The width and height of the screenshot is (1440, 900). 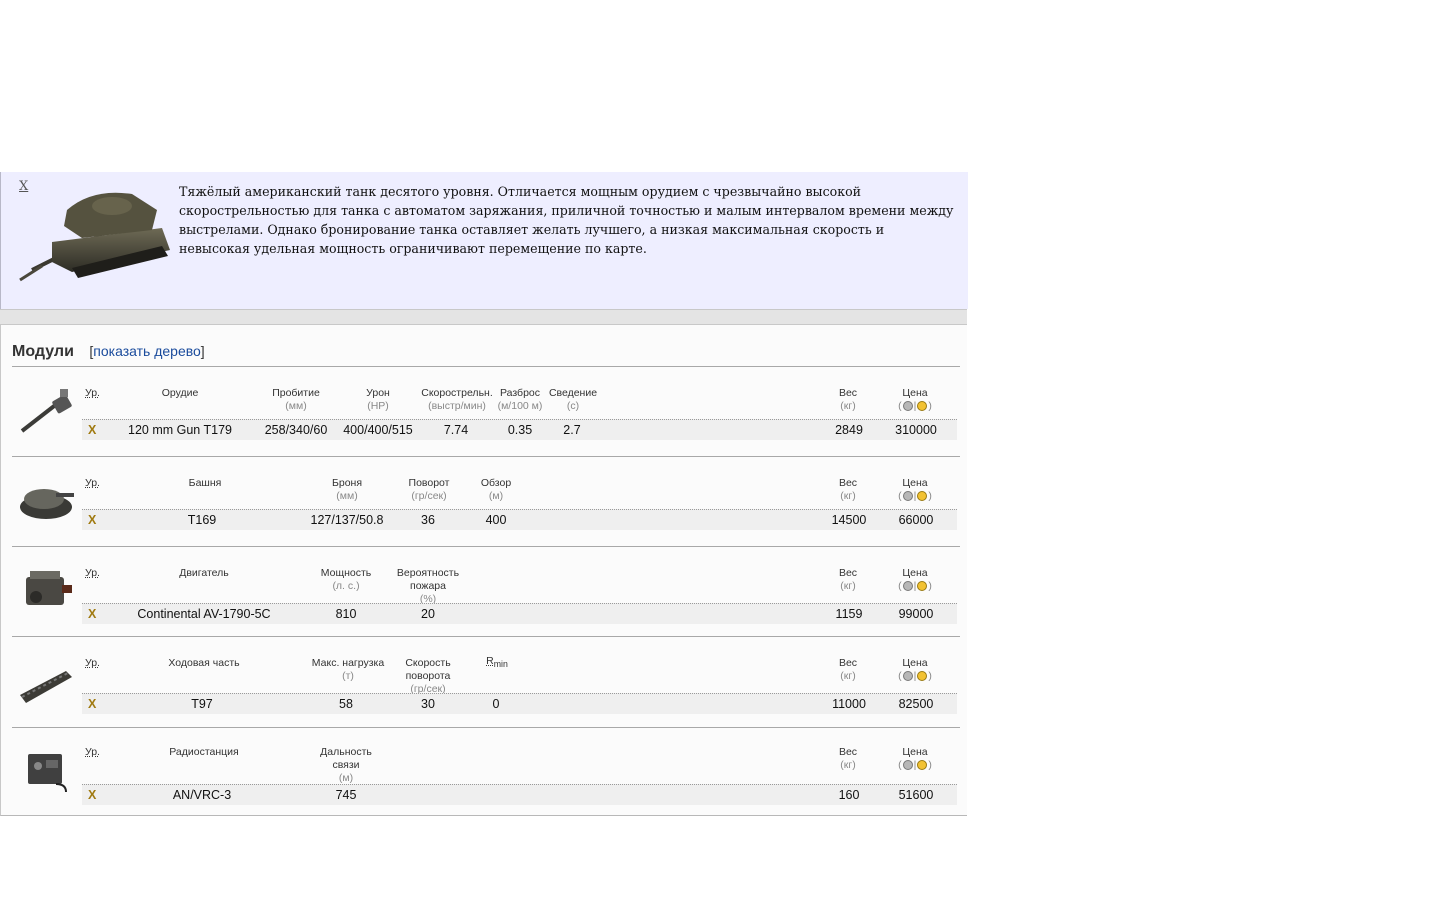 I want to click on cell-signal-range: 745, so click(x=346, y=795).